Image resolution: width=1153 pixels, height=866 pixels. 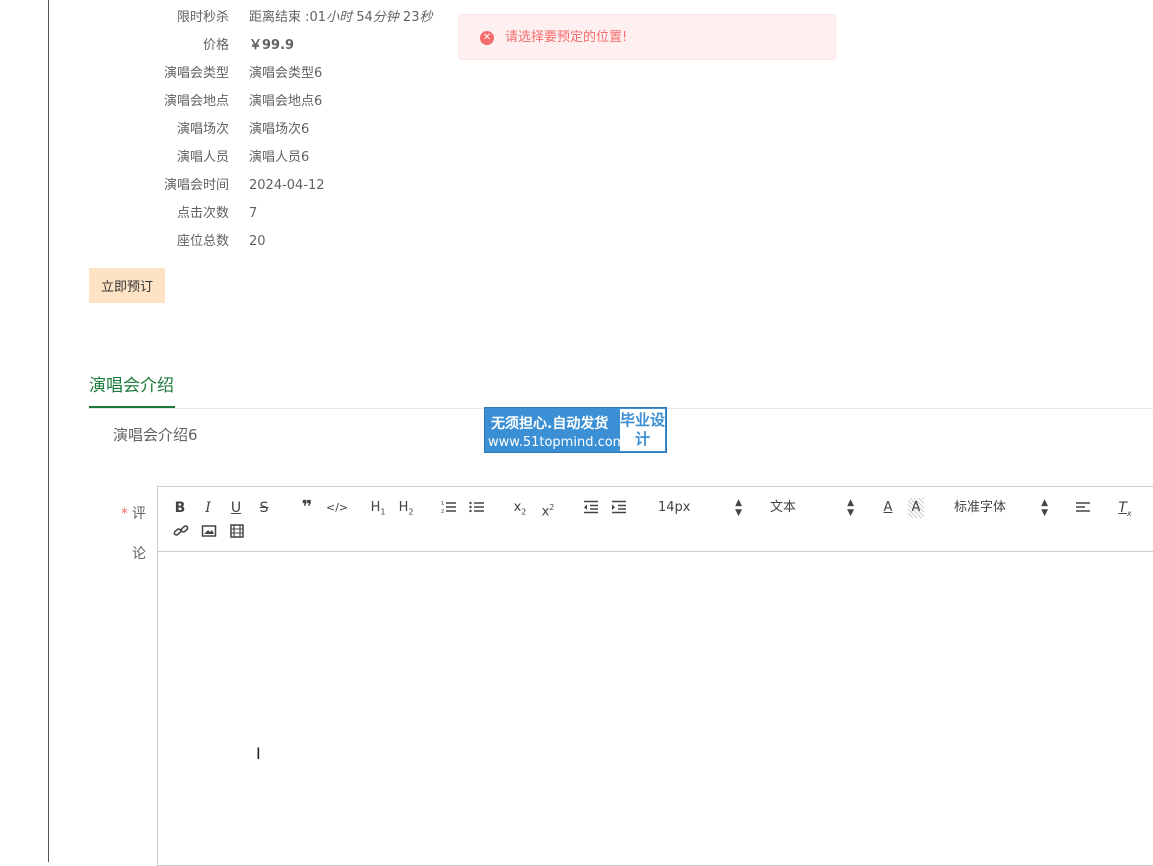 What do you see at coordinates (264, 508) in the screenshot?
I see `strike-button: S` at bounding box center [264, 508].